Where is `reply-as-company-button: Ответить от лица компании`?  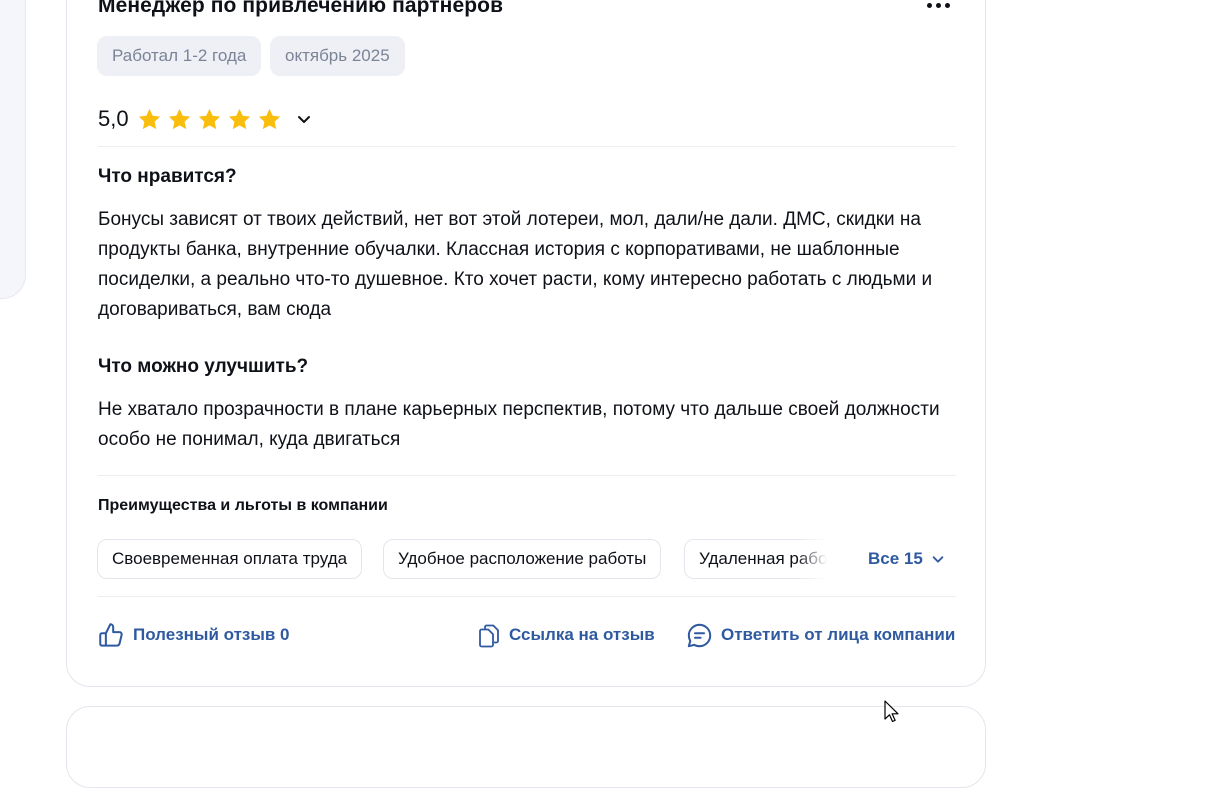
reply-as-company-button: Ответить от лица компании is located at coordinates (820, 635).